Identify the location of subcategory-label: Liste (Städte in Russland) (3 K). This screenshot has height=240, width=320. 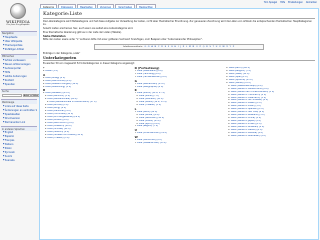
(247, 115).